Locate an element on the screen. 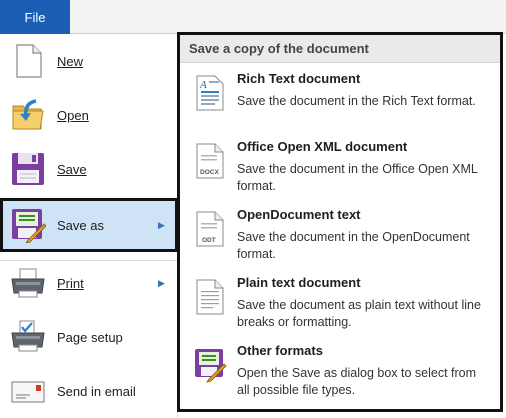 The height and width of the screenshot is (418, 506). menu-item-label: Open is located at coordinates (73, 115).